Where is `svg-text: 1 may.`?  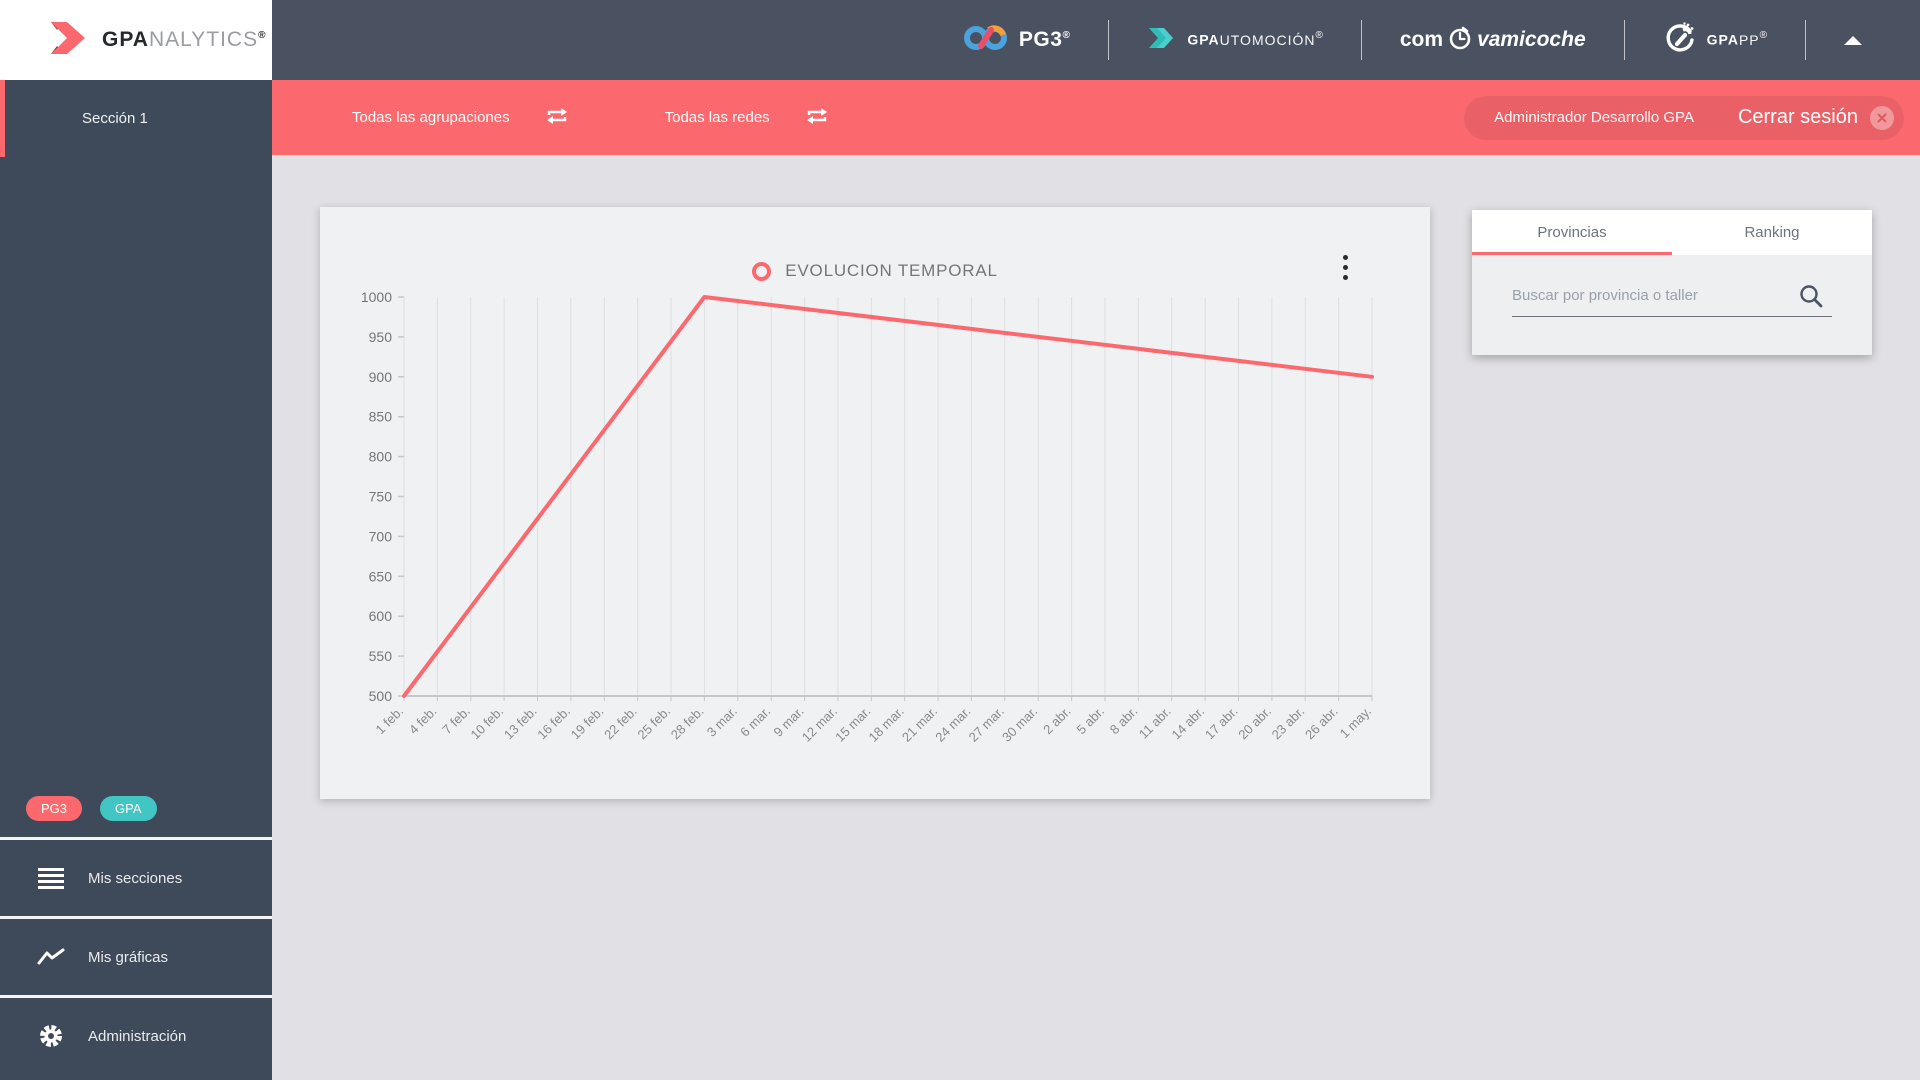
svg-text: 1 may. is located at coordinates (1356, 723).